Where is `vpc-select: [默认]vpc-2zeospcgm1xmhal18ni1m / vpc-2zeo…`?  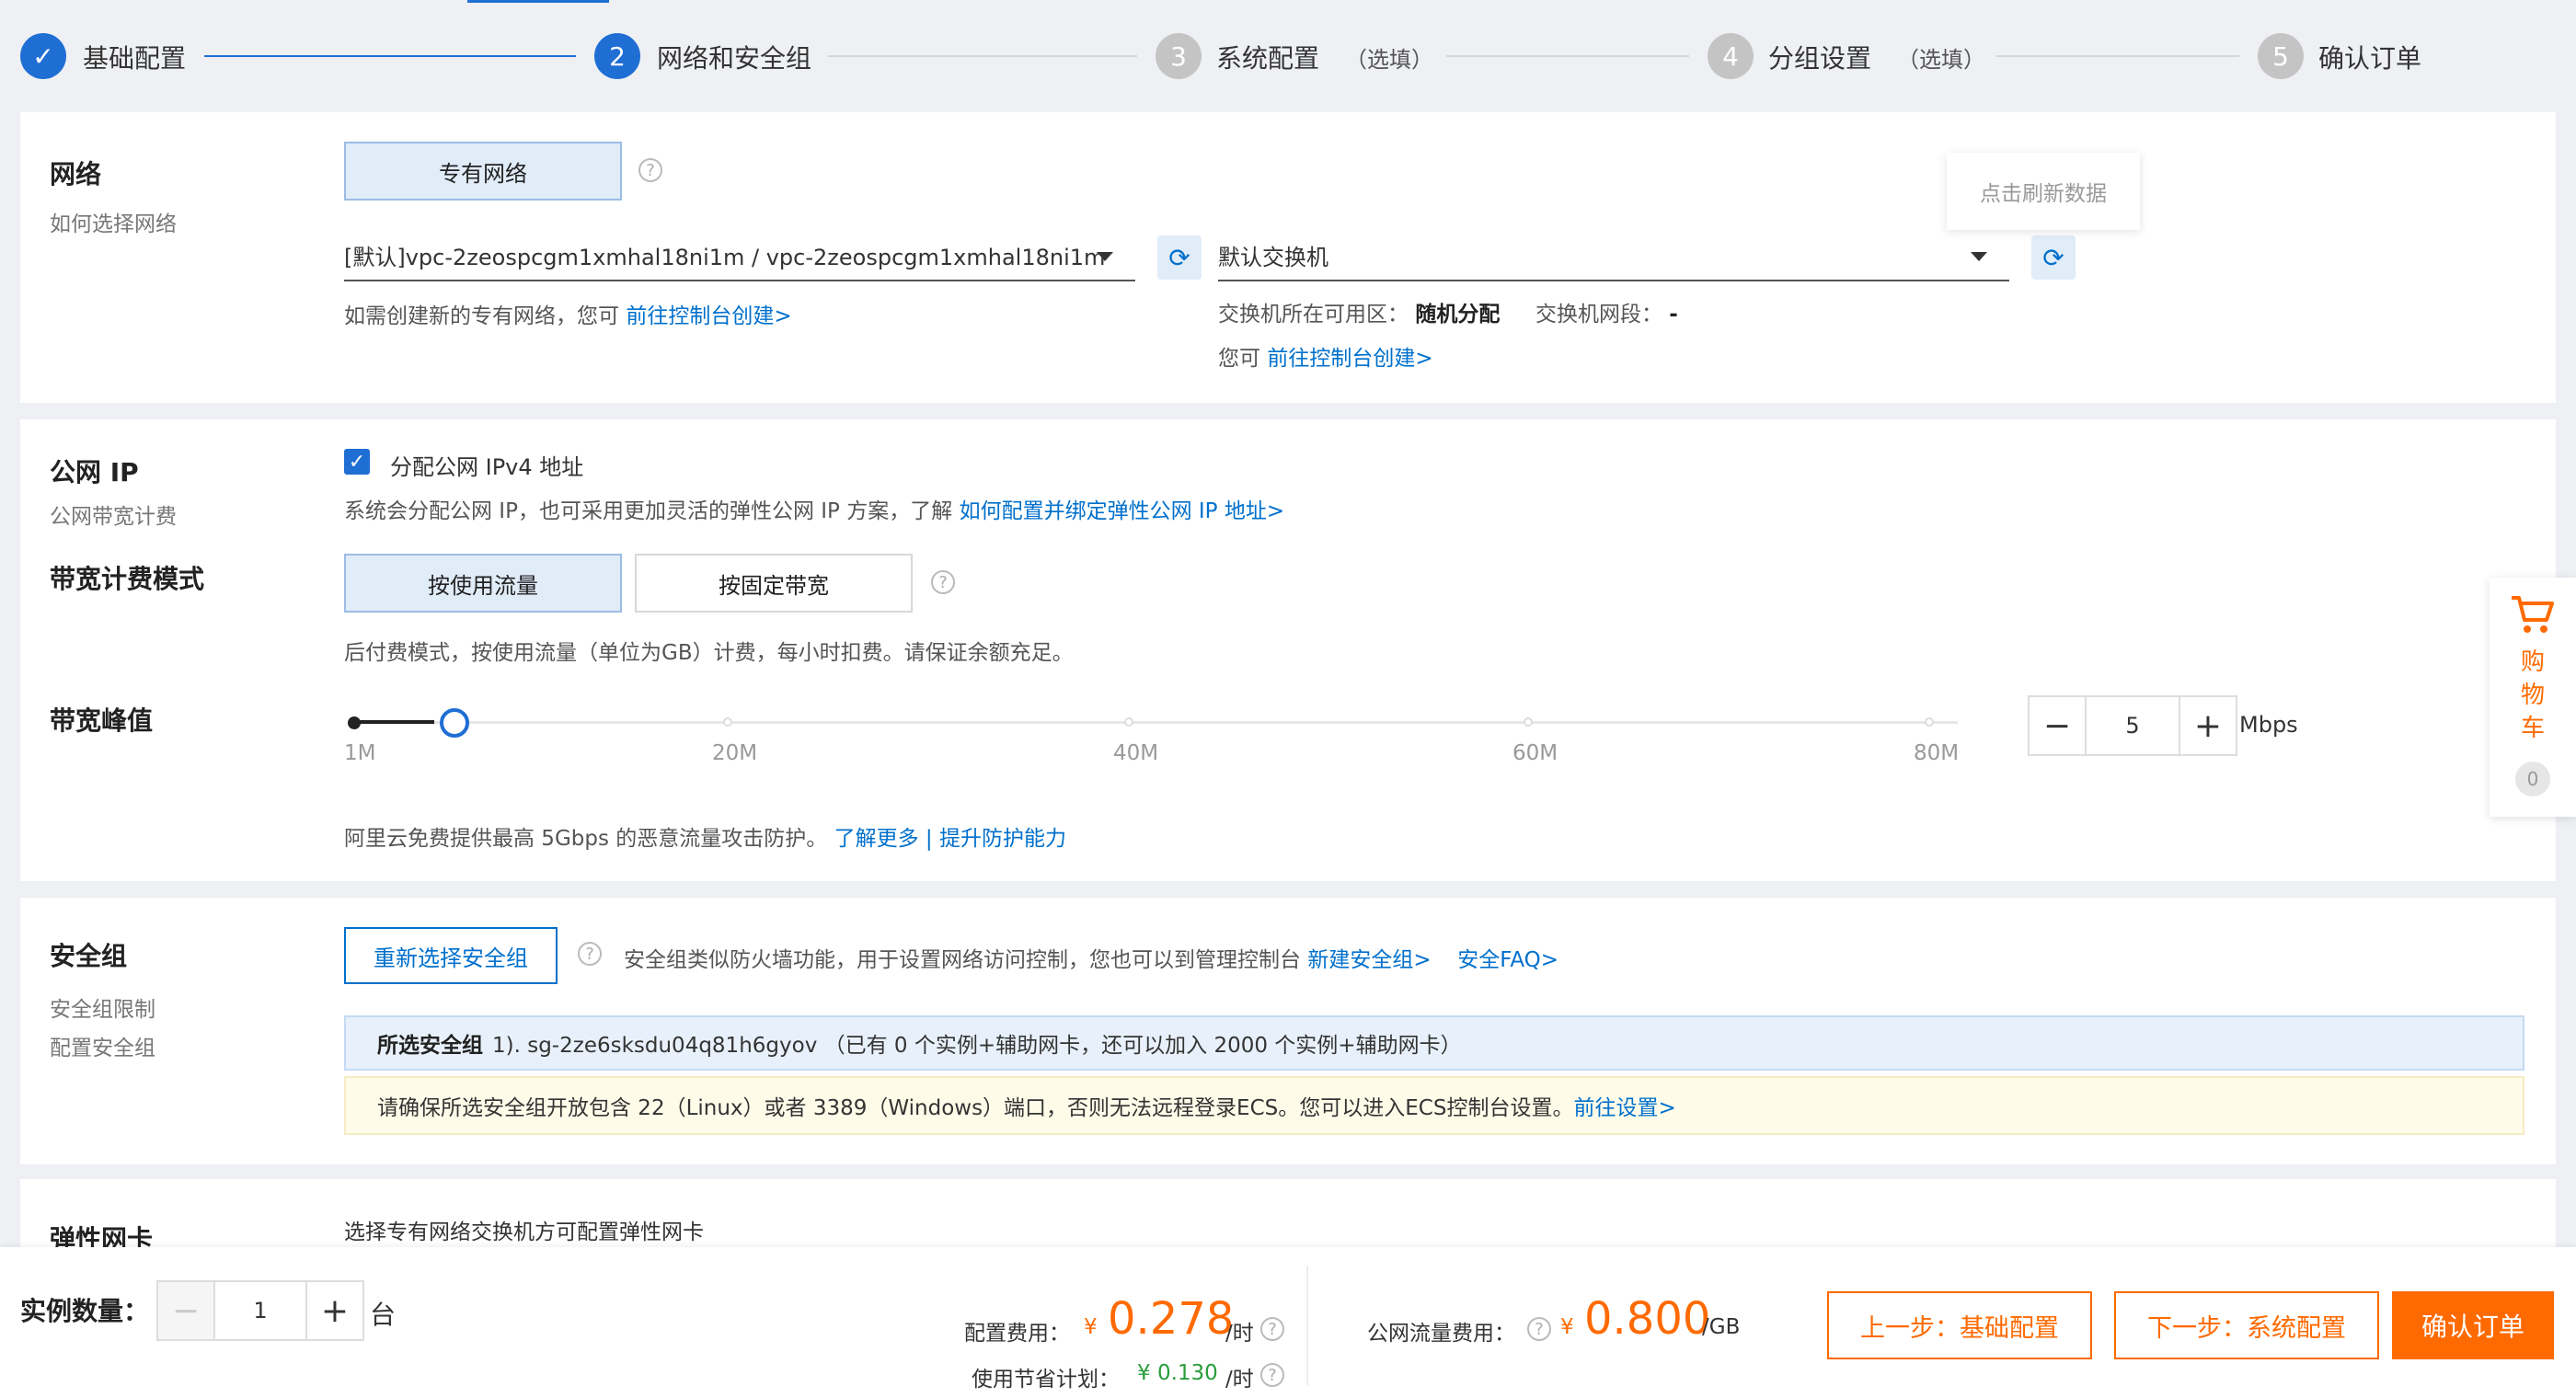 vpc-select: [默认]vpc-2zeospcgm1xmhal18ni1m / vpc-2zeo… is located at coordinates (739, 255).